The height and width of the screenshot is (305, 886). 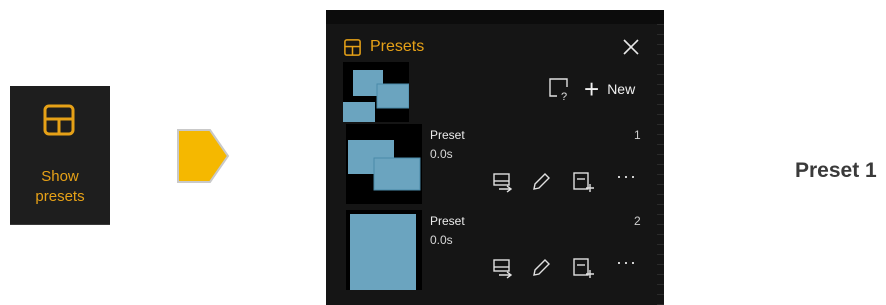 I want to click on show-presets-button: Show presets, so click(x=60, y=155).